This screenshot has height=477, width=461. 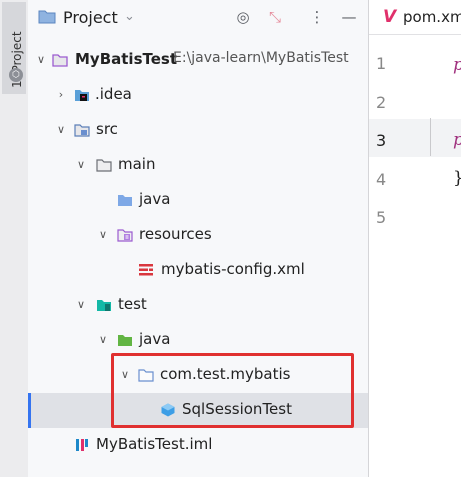 I want to click on hide-panel-icon: —, so click(x=349, y=17).